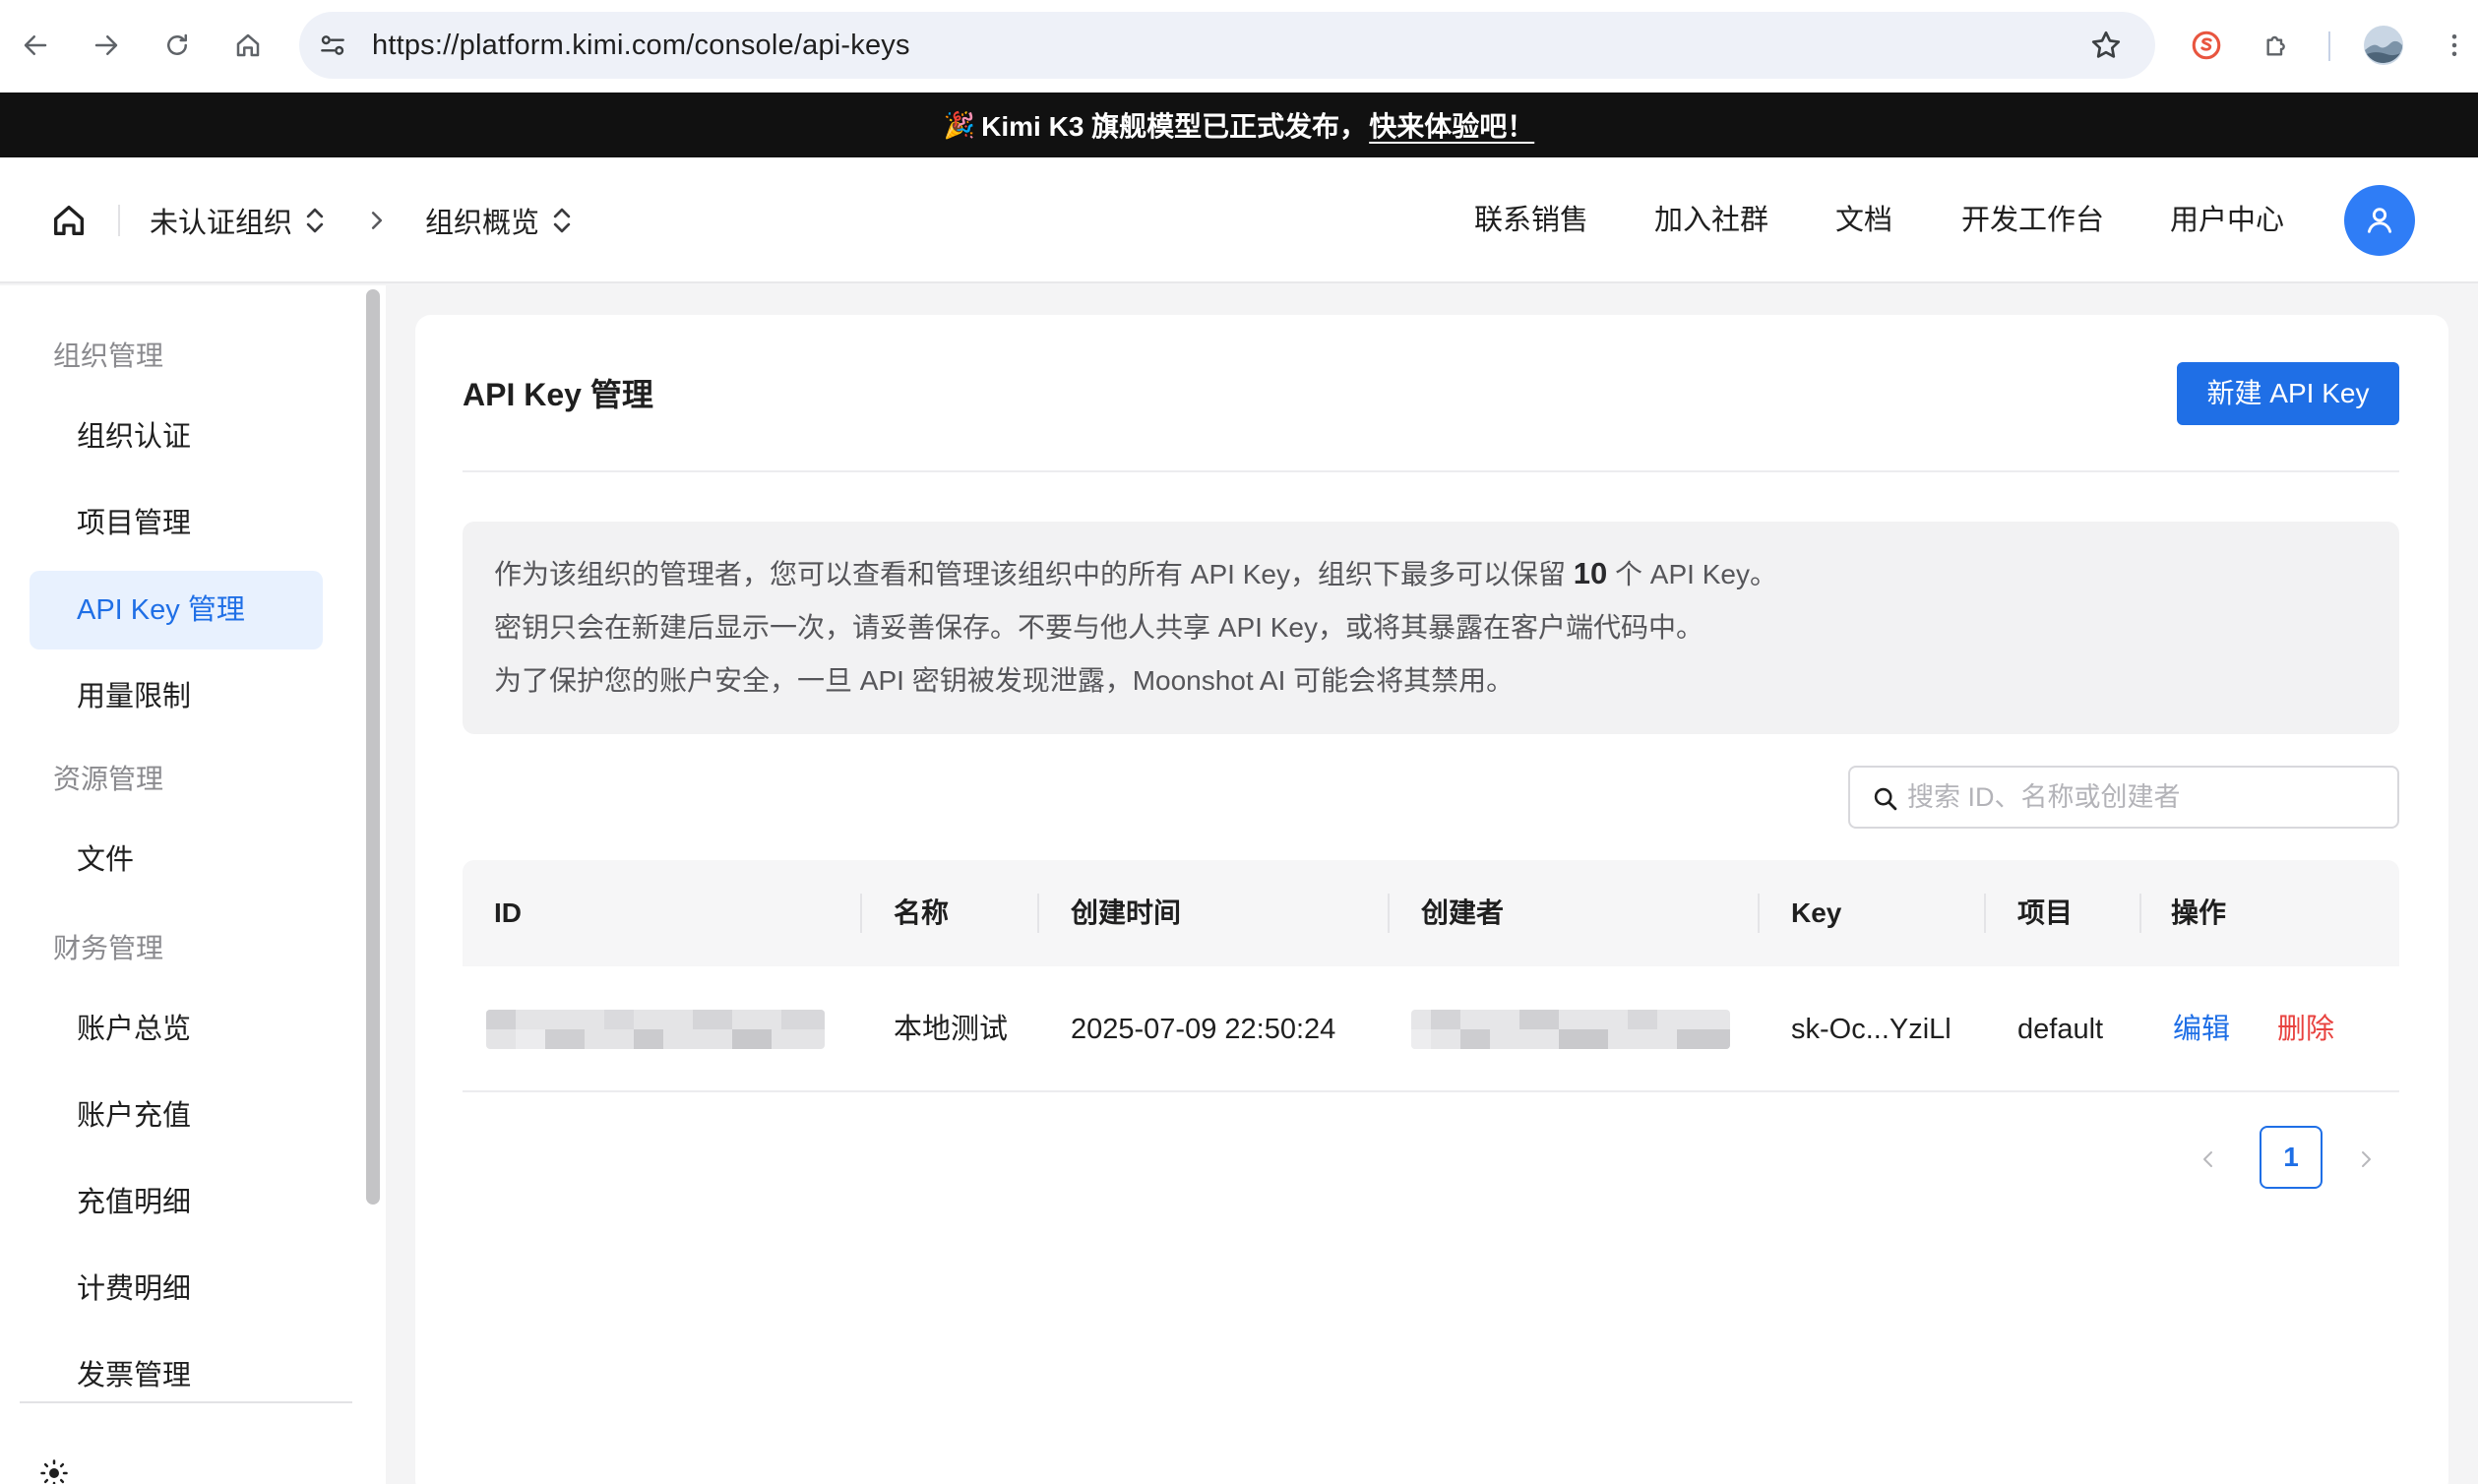 Image resolution: width=2478 pixels, height=1484 pixels. What do you see at coordinates (1531, 221) in the screenshot?
I see `nav-contact-sales: 联系销售` at bounding box center [1531, 221].